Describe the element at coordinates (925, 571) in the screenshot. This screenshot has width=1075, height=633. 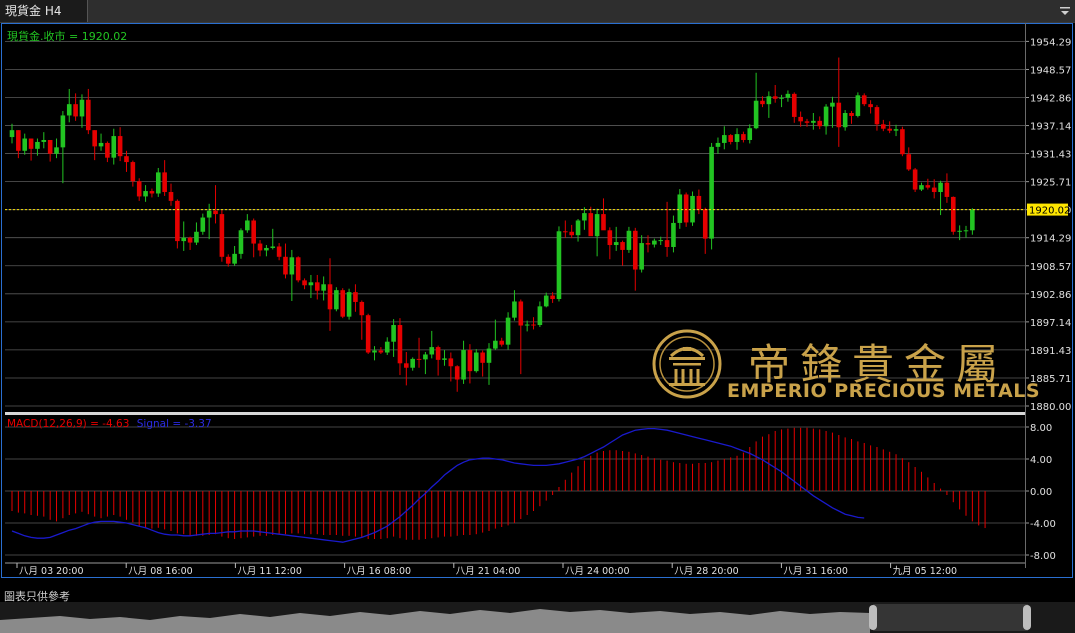
I see `time-tick-label: 九月 05 12:00` at that location.